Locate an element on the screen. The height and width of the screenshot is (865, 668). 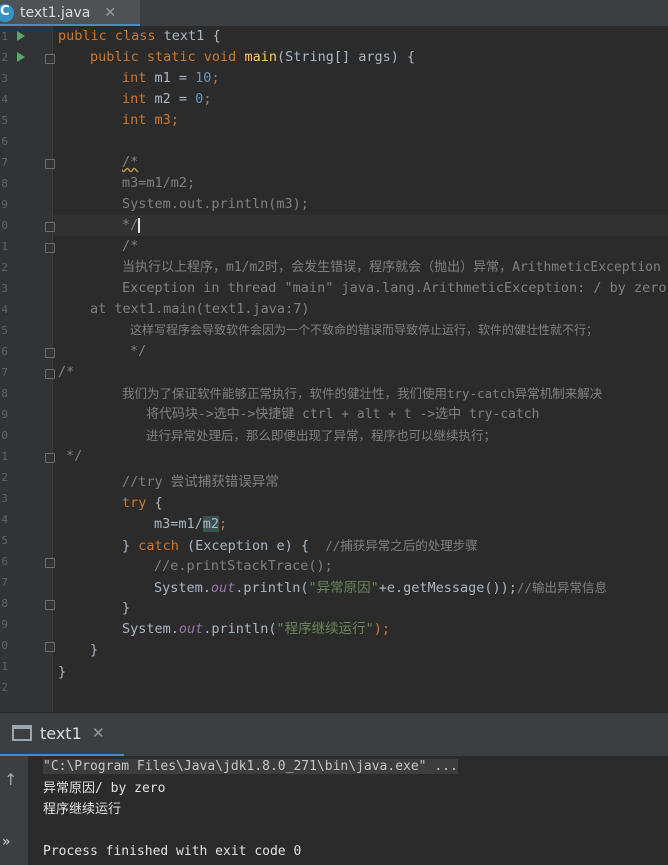
java-class-icon is located at coordinates (7, 13).